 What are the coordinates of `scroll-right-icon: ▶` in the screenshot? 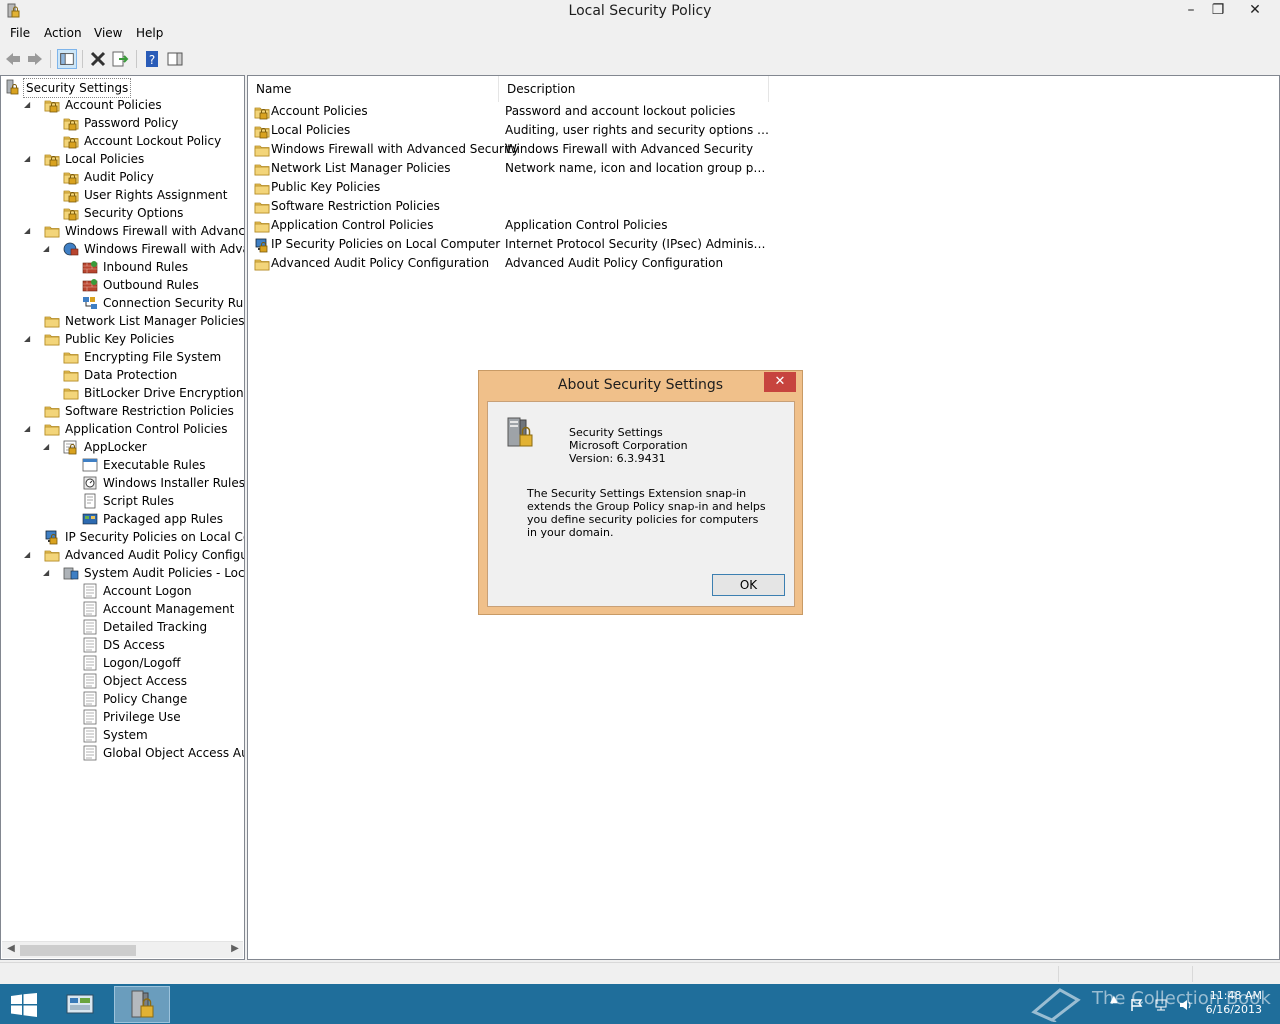 It's located at (235, 948).